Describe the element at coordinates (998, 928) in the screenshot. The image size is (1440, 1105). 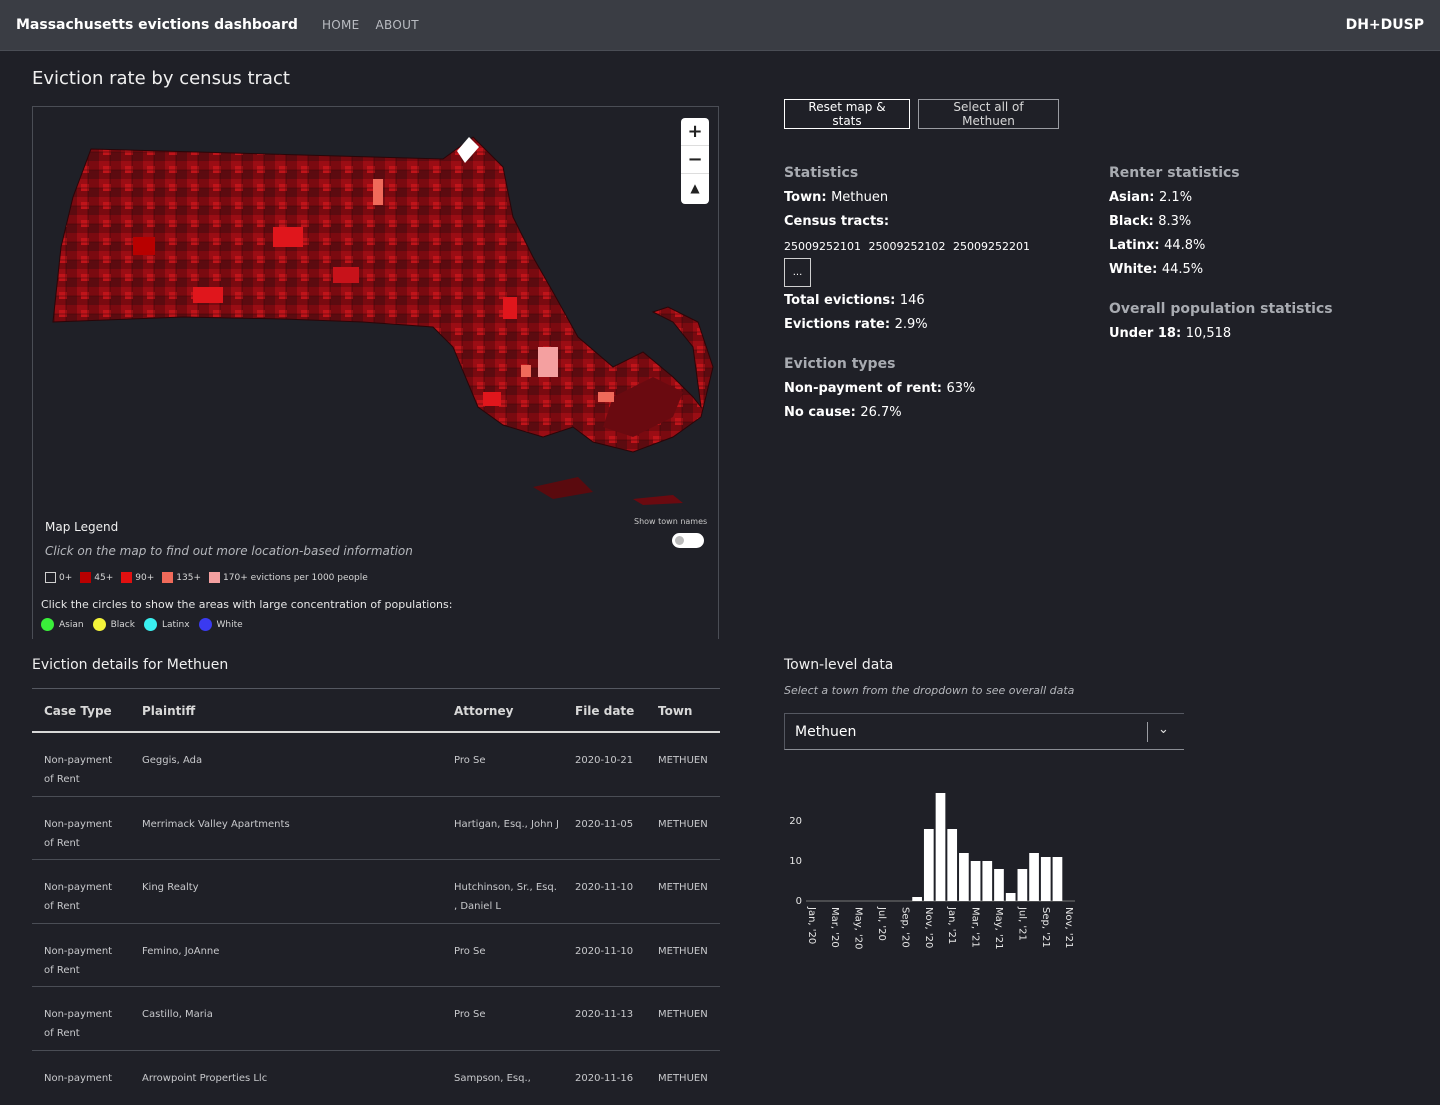
I see `x-tick-label: May, '21` at that location.